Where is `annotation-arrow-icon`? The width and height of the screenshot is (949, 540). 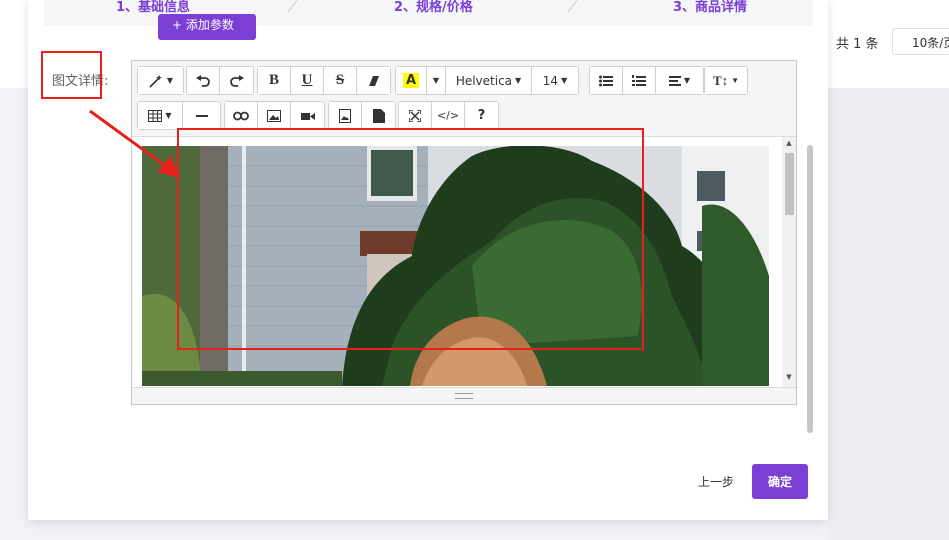 annotation-arrow-icon is located at coordinates (134, 143).